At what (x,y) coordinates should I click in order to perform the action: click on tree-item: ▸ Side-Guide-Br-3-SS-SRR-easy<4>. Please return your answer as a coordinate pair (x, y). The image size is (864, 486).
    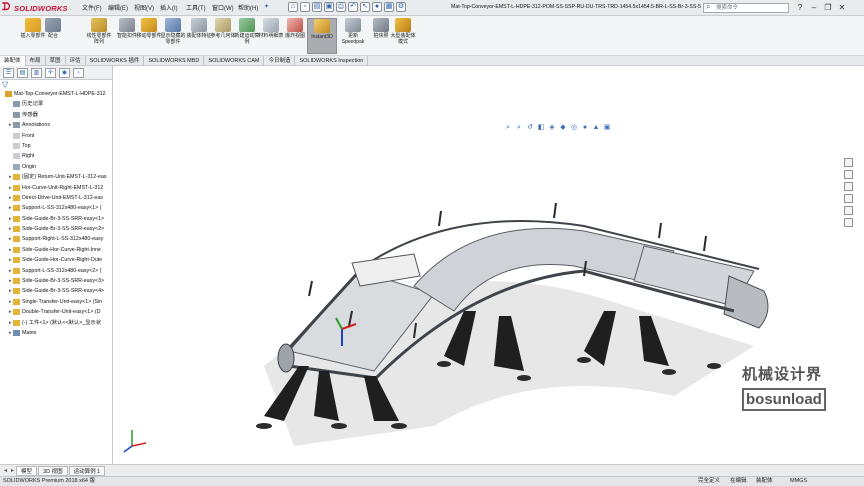
    Looking at the image, I should click on (56, 291).